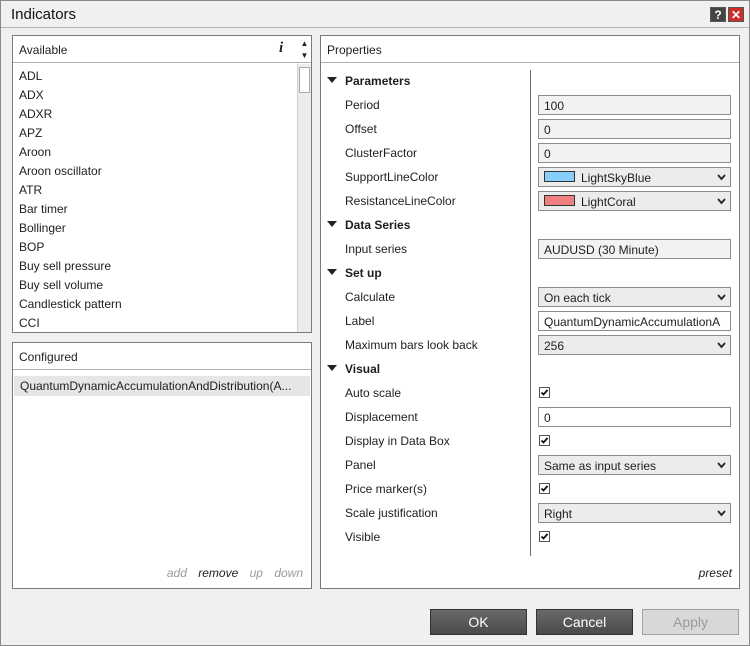 Image resolution: width=750 pixels, height=646 pixels. What do you see at coordinates (530, 513) in the screenshot?
I see `property-scale-justification: Scale justification Right` at bounding box center [530, 513].